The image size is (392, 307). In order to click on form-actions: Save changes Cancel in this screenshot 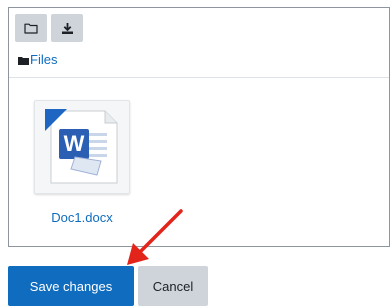, I will do `click(108, 286)`.